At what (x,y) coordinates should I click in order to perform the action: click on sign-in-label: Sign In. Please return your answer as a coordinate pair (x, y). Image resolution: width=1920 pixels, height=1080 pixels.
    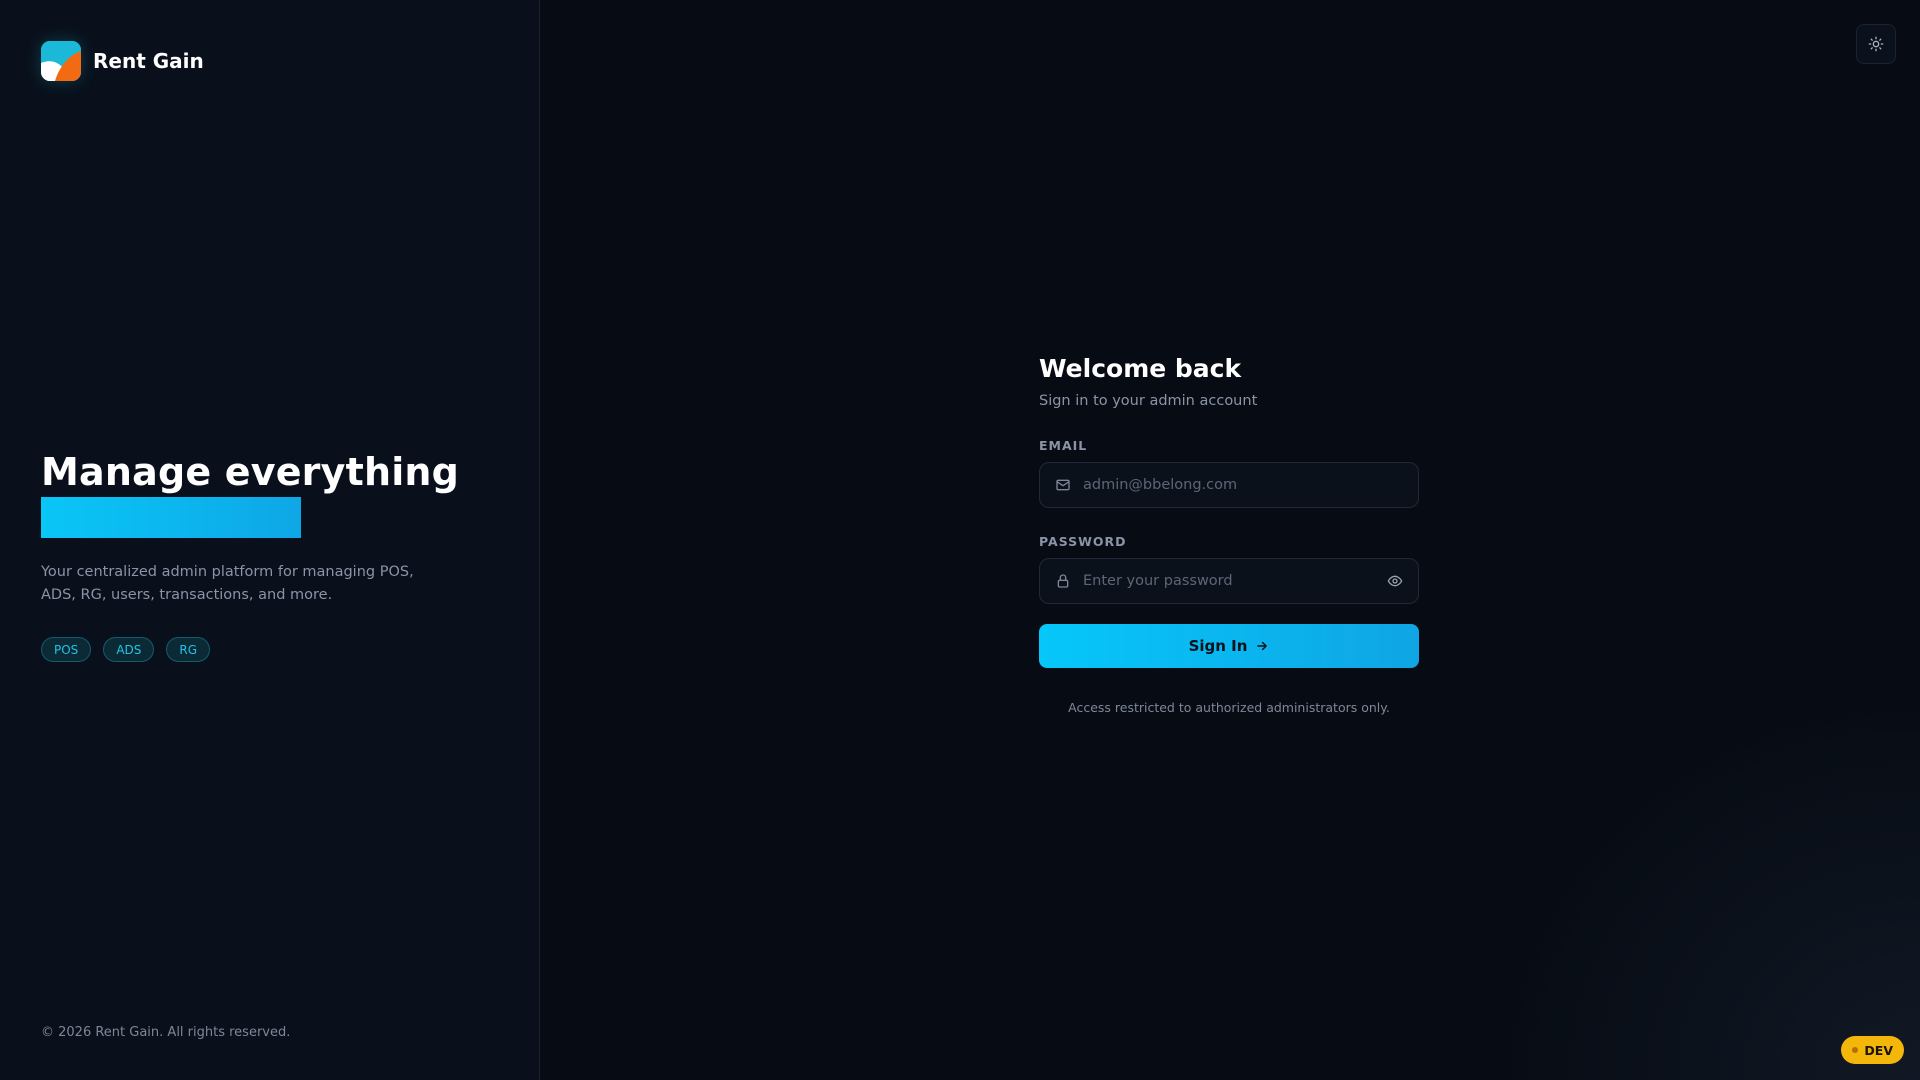
    Looking at the image, I should click on (1218, 646).